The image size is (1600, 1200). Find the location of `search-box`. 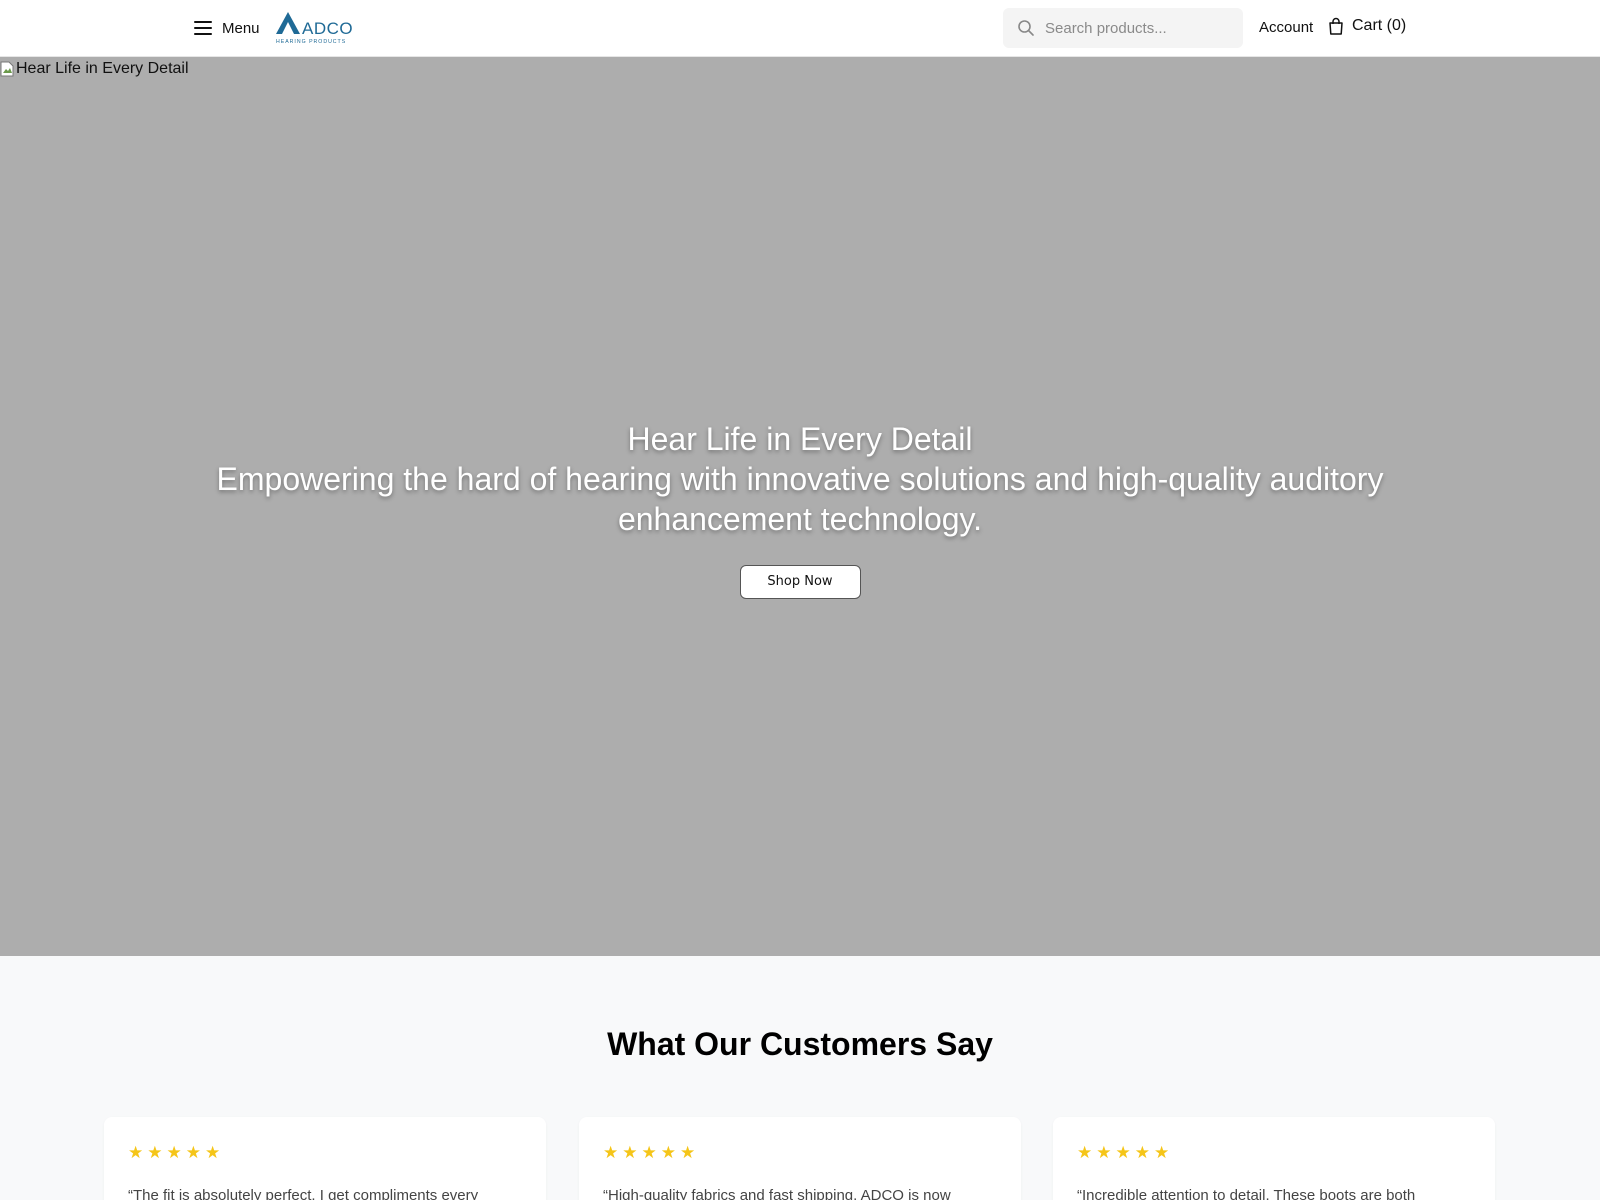

search-box is located at coordinates (1123, 28).